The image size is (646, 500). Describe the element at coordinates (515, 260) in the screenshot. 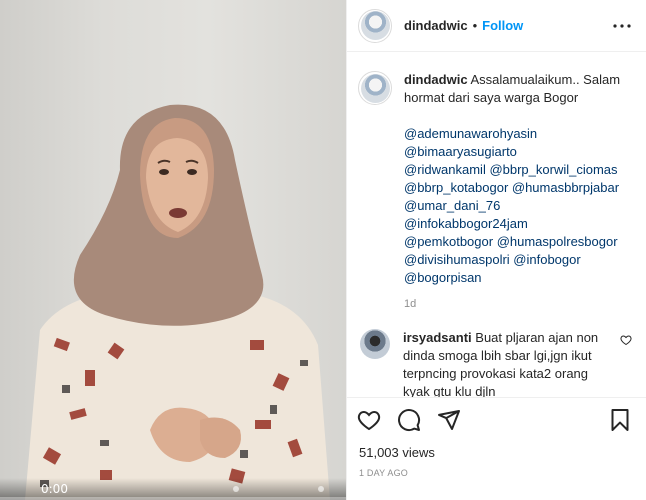

I see `mention-line: @divisihumaspolri @infobogor` at that location.